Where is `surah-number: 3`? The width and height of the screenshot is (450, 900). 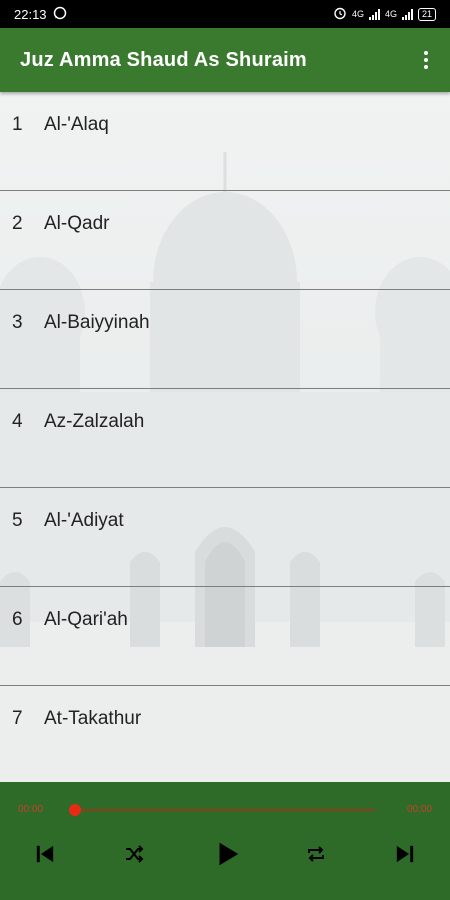 surah-number: 3 is located at coordinates (17, 322).